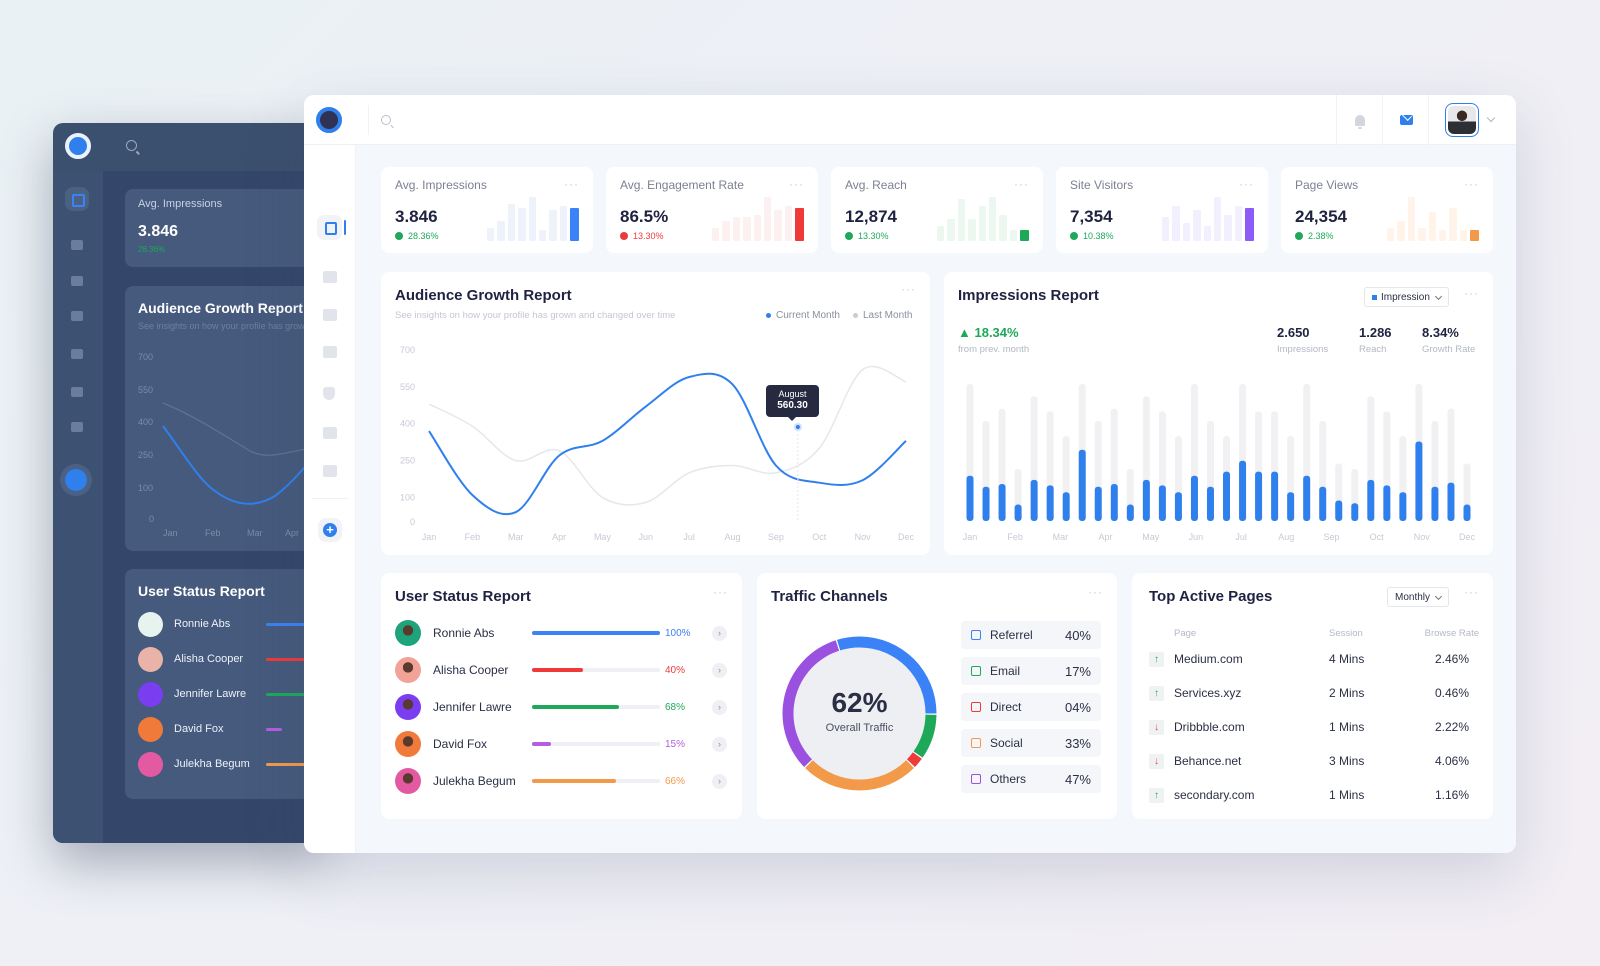 The width and height of the screenshot is (1600, 966). I want to click on sidebar-item-shield, so click(329, 393).